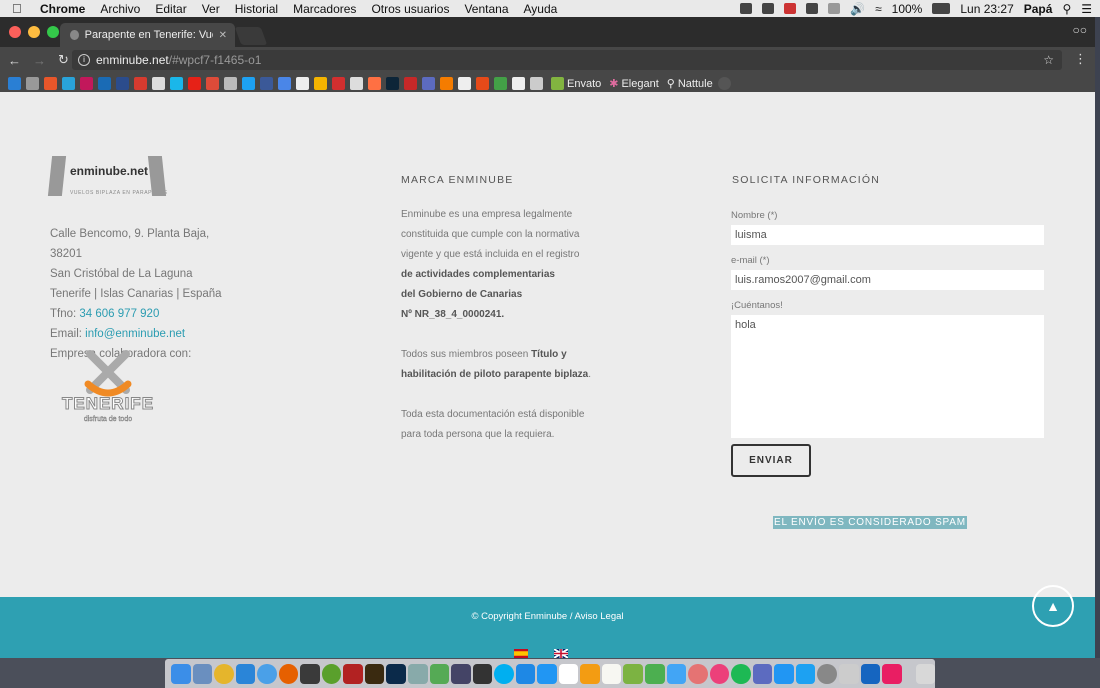  I want to click on maximize-window-button, so click(53, 32).